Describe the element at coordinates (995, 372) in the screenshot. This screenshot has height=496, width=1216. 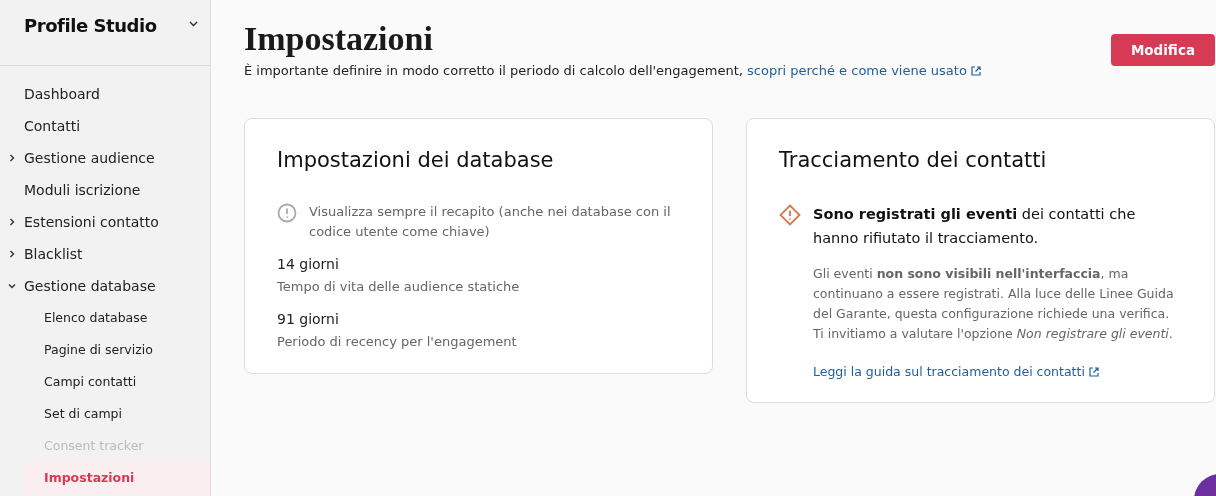
I see `guide-link: Leggi la guida sul tracciamento dei contatti` at that location.